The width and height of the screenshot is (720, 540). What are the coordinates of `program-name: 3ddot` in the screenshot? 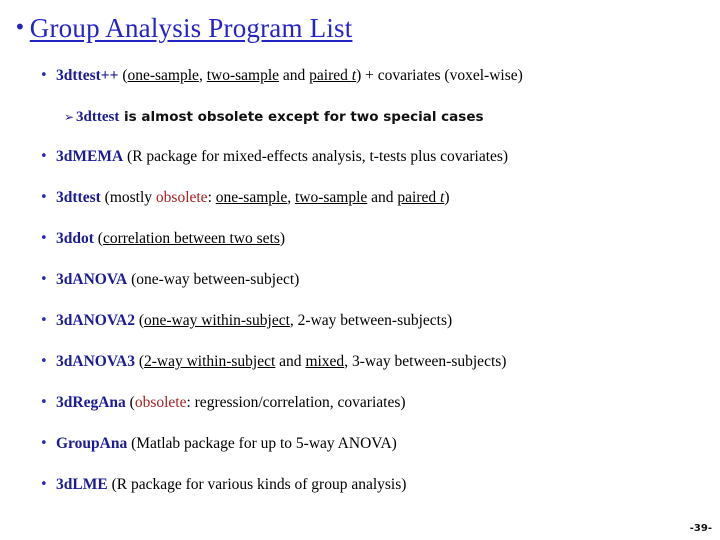 It's located at (75, 238).